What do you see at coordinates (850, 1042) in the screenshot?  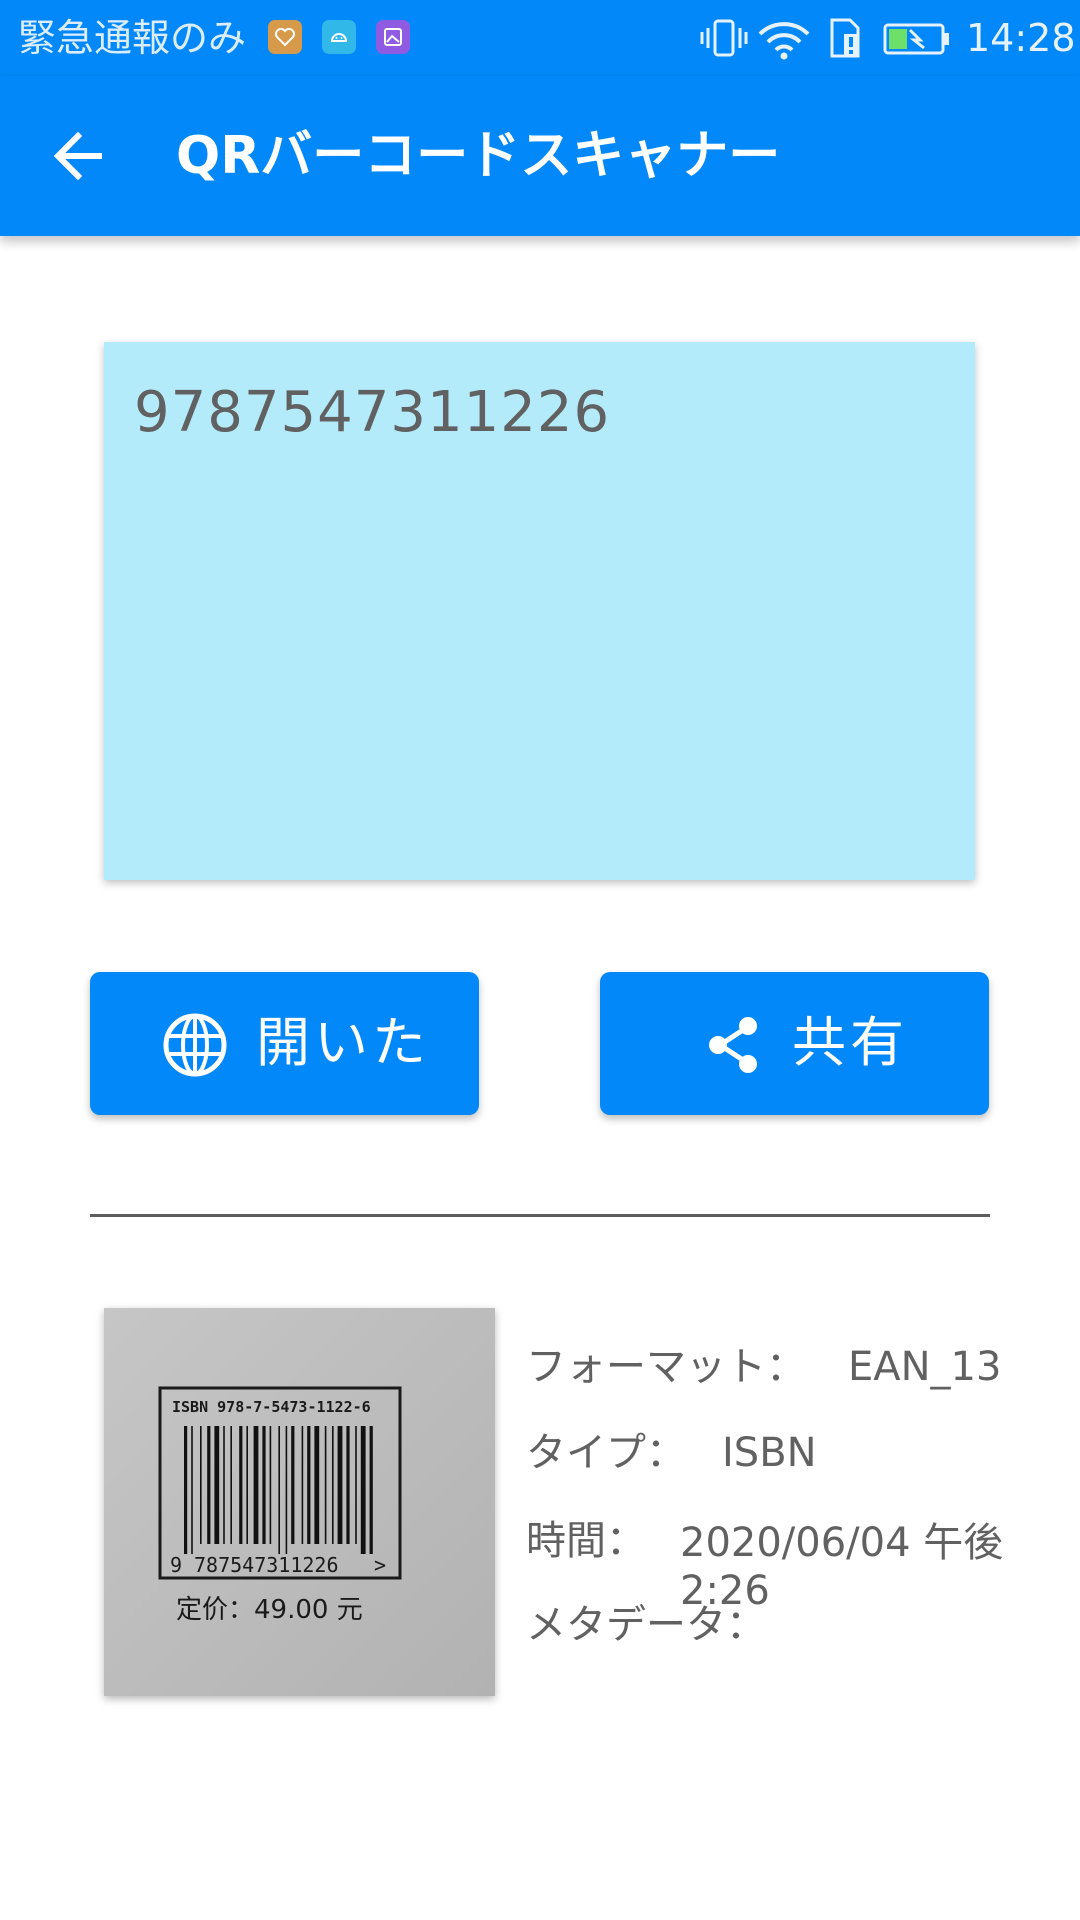 I see `share-button-label: 共有` at bounding box center [850, 1042].